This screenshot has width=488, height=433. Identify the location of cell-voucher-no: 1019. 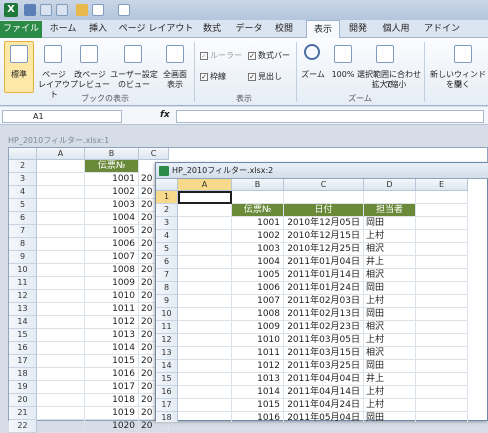
(112, 413).